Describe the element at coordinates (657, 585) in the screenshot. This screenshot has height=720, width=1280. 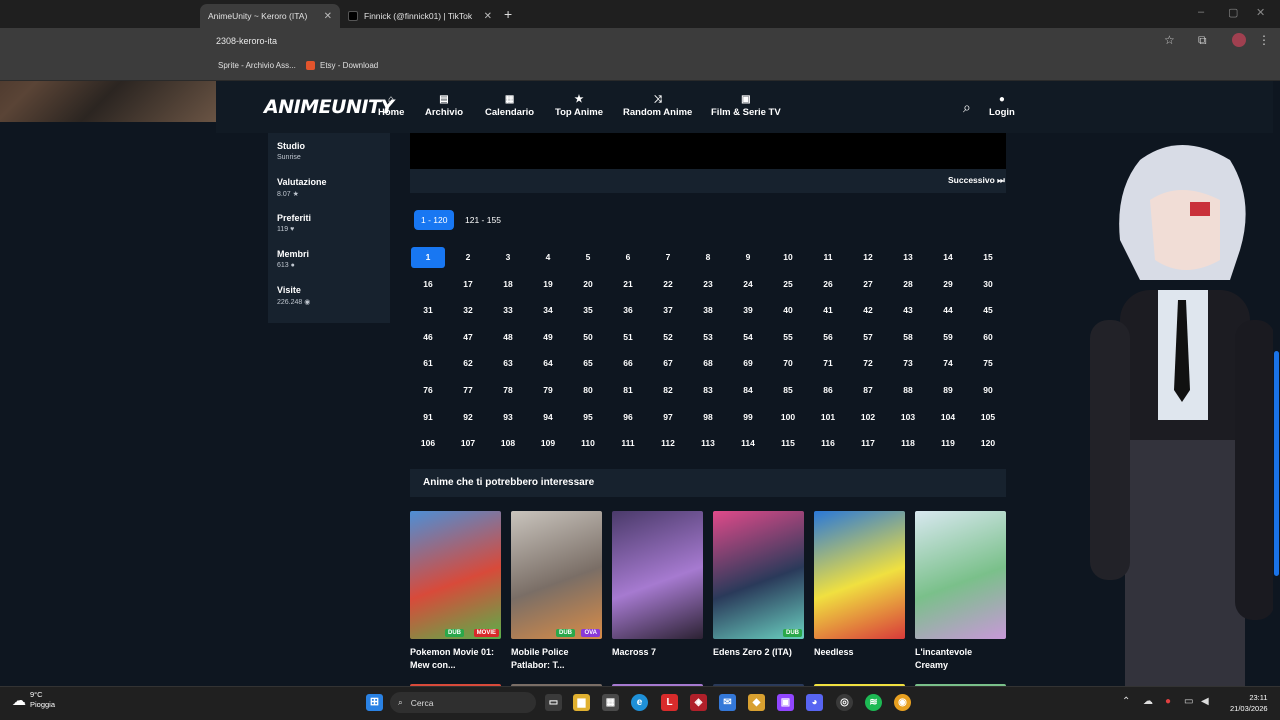
I see `anime-card: Macross 7` at that location.